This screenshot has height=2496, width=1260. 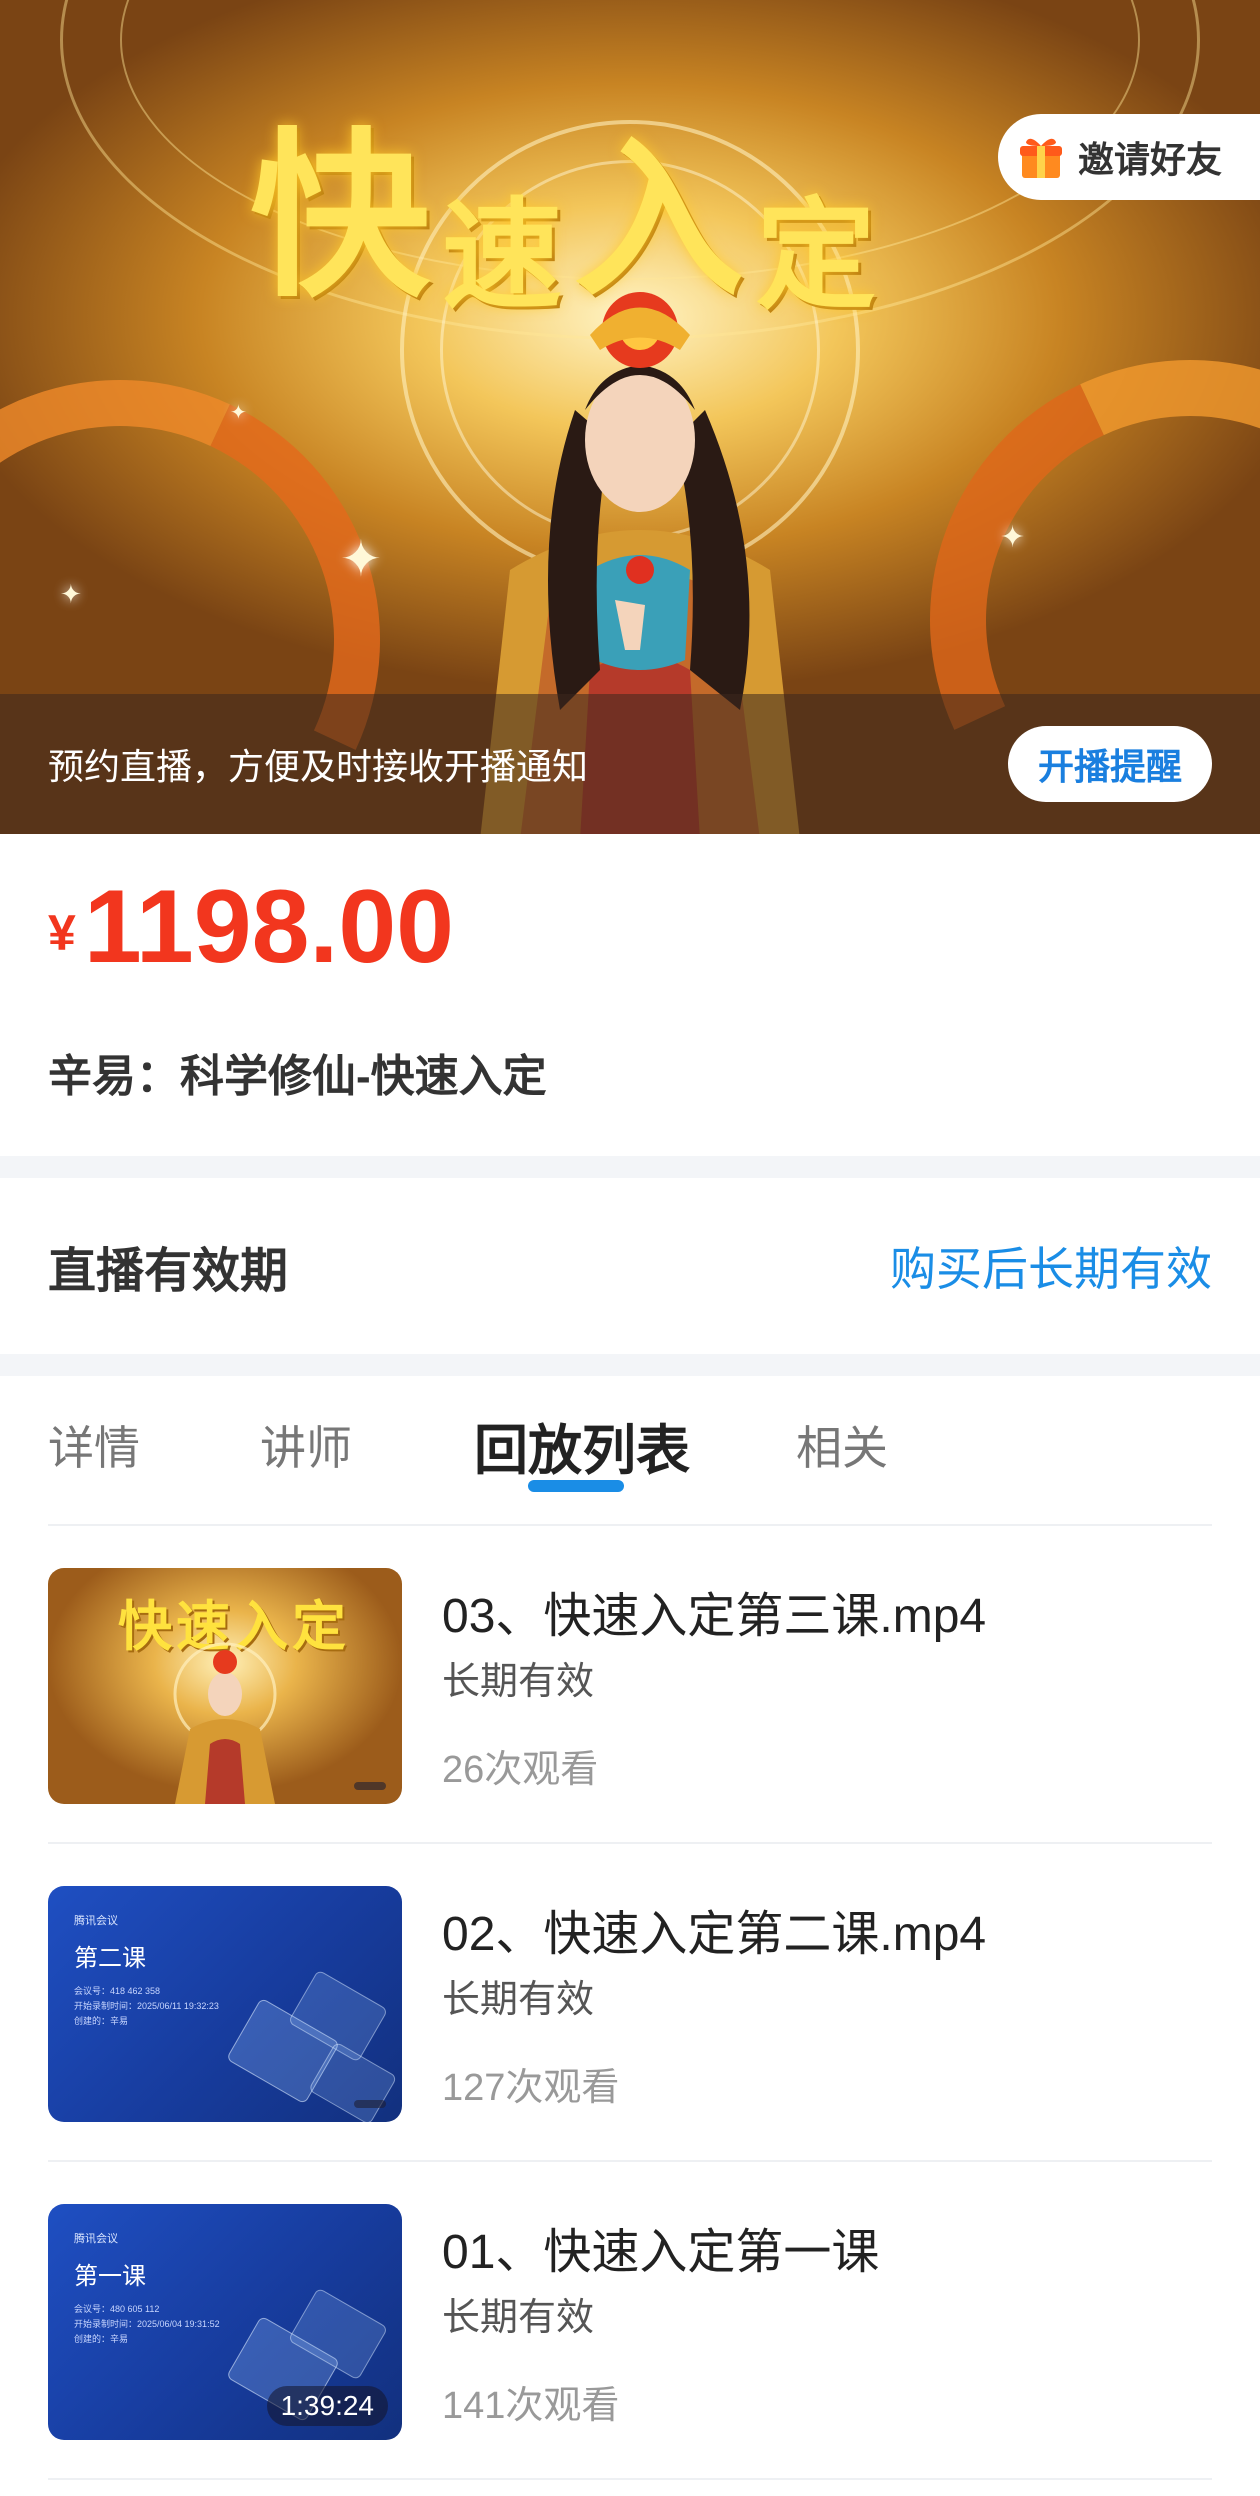 What do you see at coordinates (661, 2252) in the screenshot?
I see `video-title: 01、快速入定第一课` at bounding box center [661, 2252].